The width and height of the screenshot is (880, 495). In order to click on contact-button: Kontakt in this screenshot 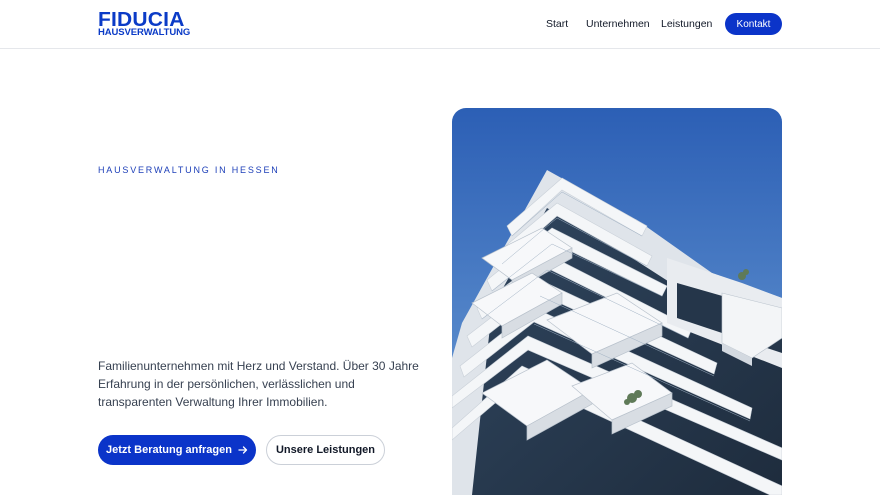, I will do `click(753, 24)`.